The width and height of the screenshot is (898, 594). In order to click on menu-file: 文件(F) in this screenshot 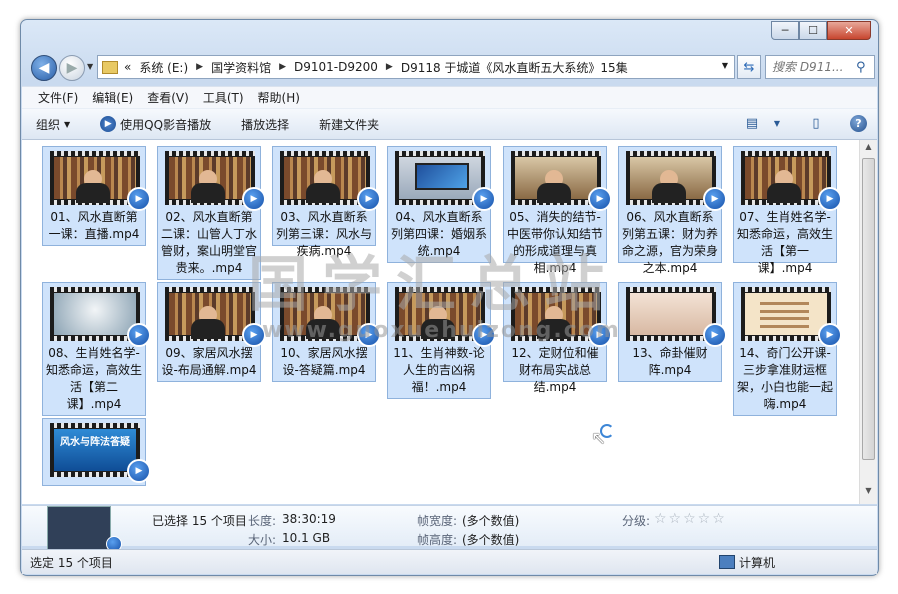, I will do `click(58, 97)`.